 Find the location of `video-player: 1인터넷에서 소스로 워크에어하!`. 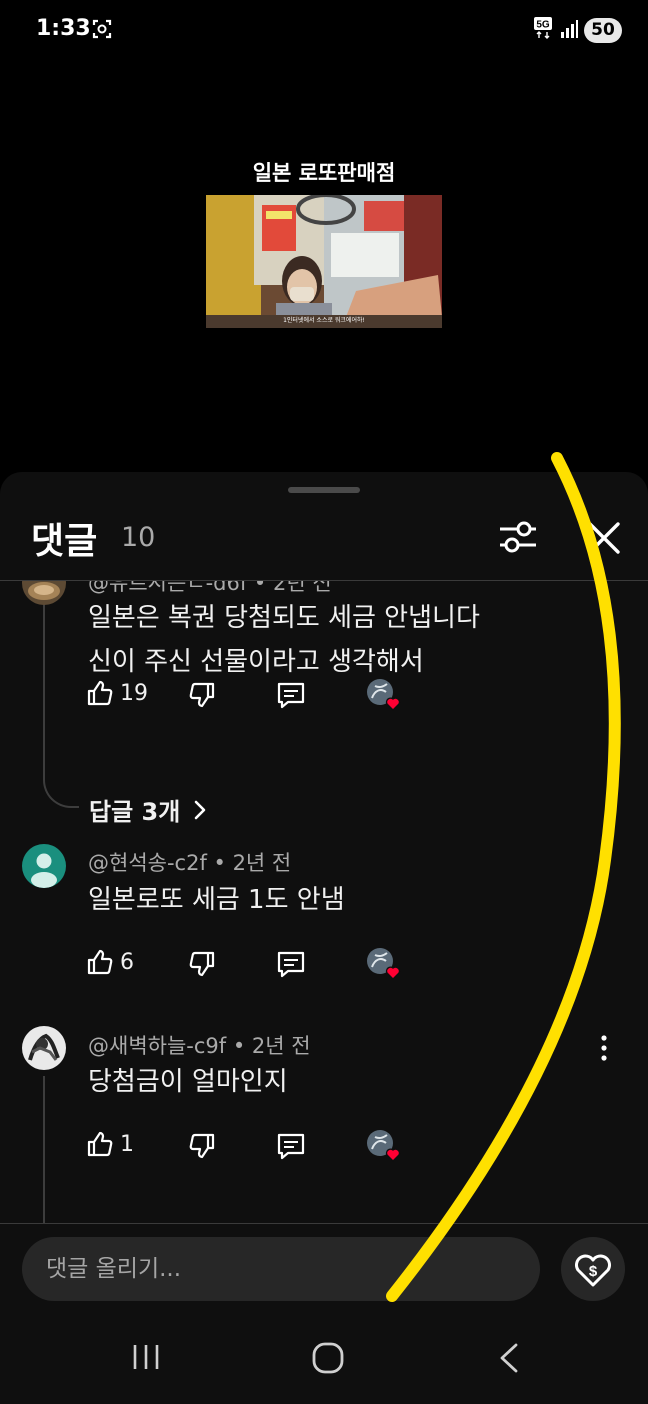

video-player: 1인터넷에서 소스로 워크에어하! is located at coordinates (324, 261).